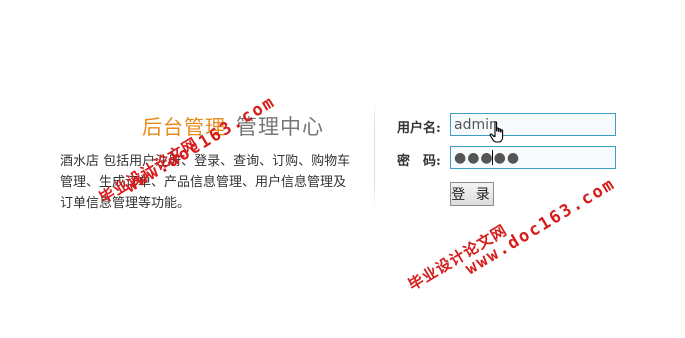 The height and width of the screenshot is (338, 685). What do you see at coordinates (472, 194) in the screenshot?
I see `login-button: 登 录` at bounding box center [472, 194].